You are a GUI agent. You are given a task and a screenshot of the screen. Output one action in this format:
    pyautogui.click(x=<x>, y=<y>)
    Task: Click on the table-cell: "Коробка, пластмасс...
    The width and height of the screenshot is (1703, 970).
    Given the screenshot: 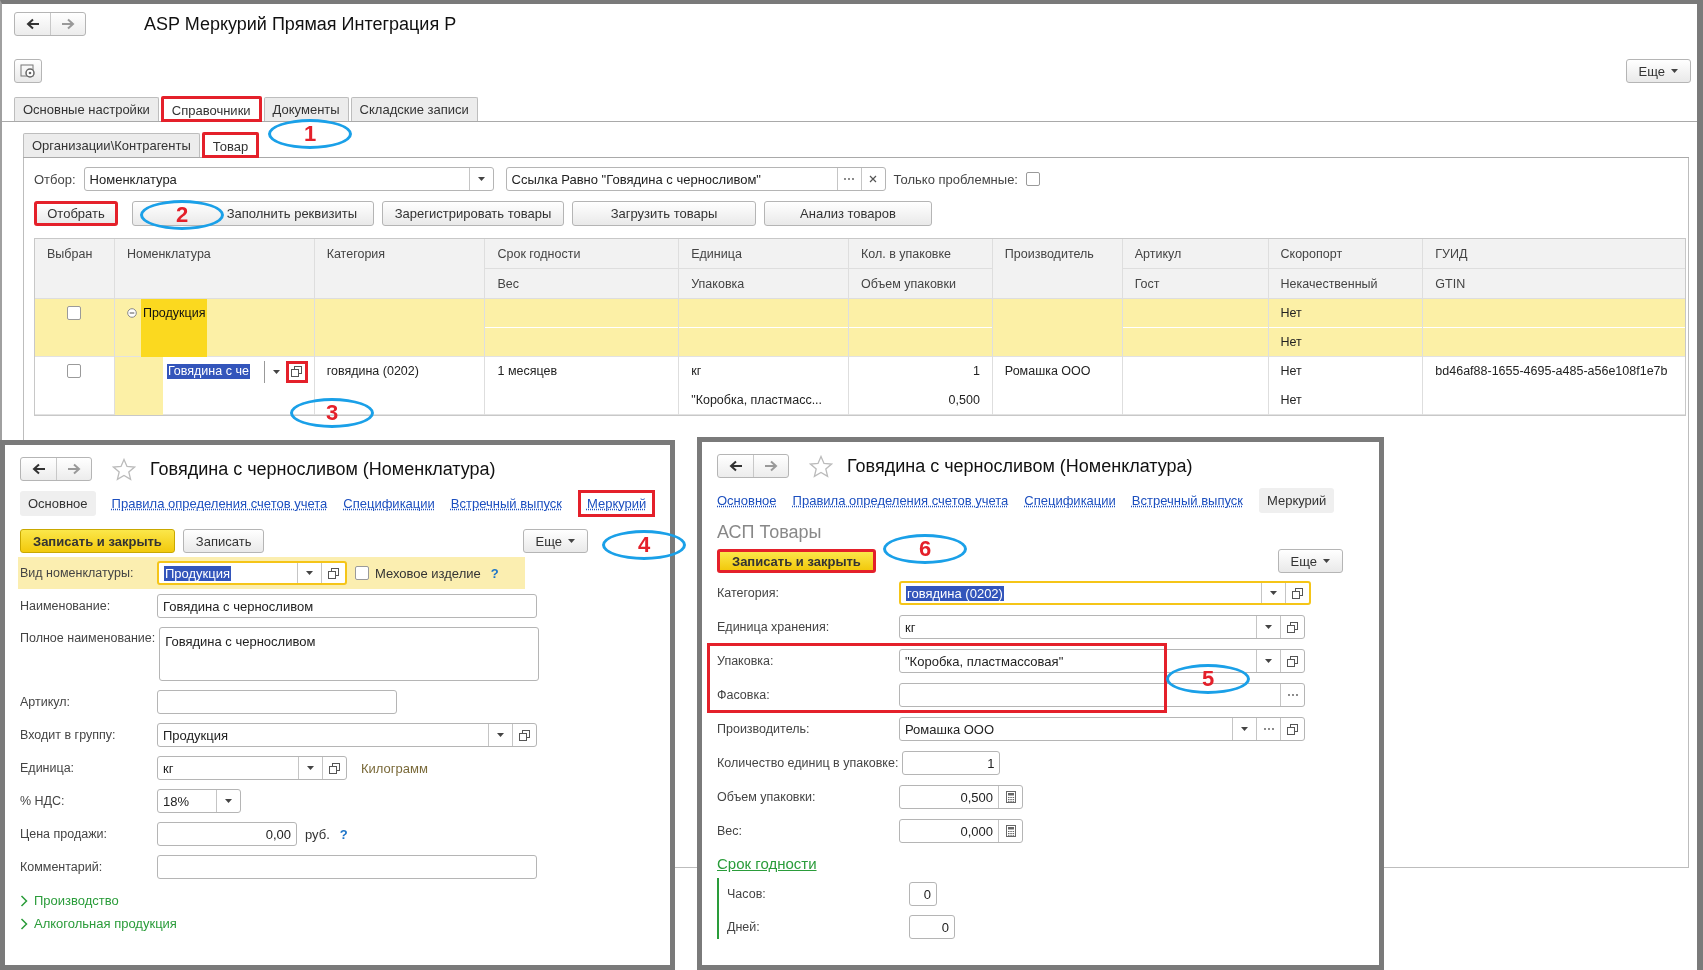 What is the action you would take?
    pyautogui.click(x=763, y=400)
    